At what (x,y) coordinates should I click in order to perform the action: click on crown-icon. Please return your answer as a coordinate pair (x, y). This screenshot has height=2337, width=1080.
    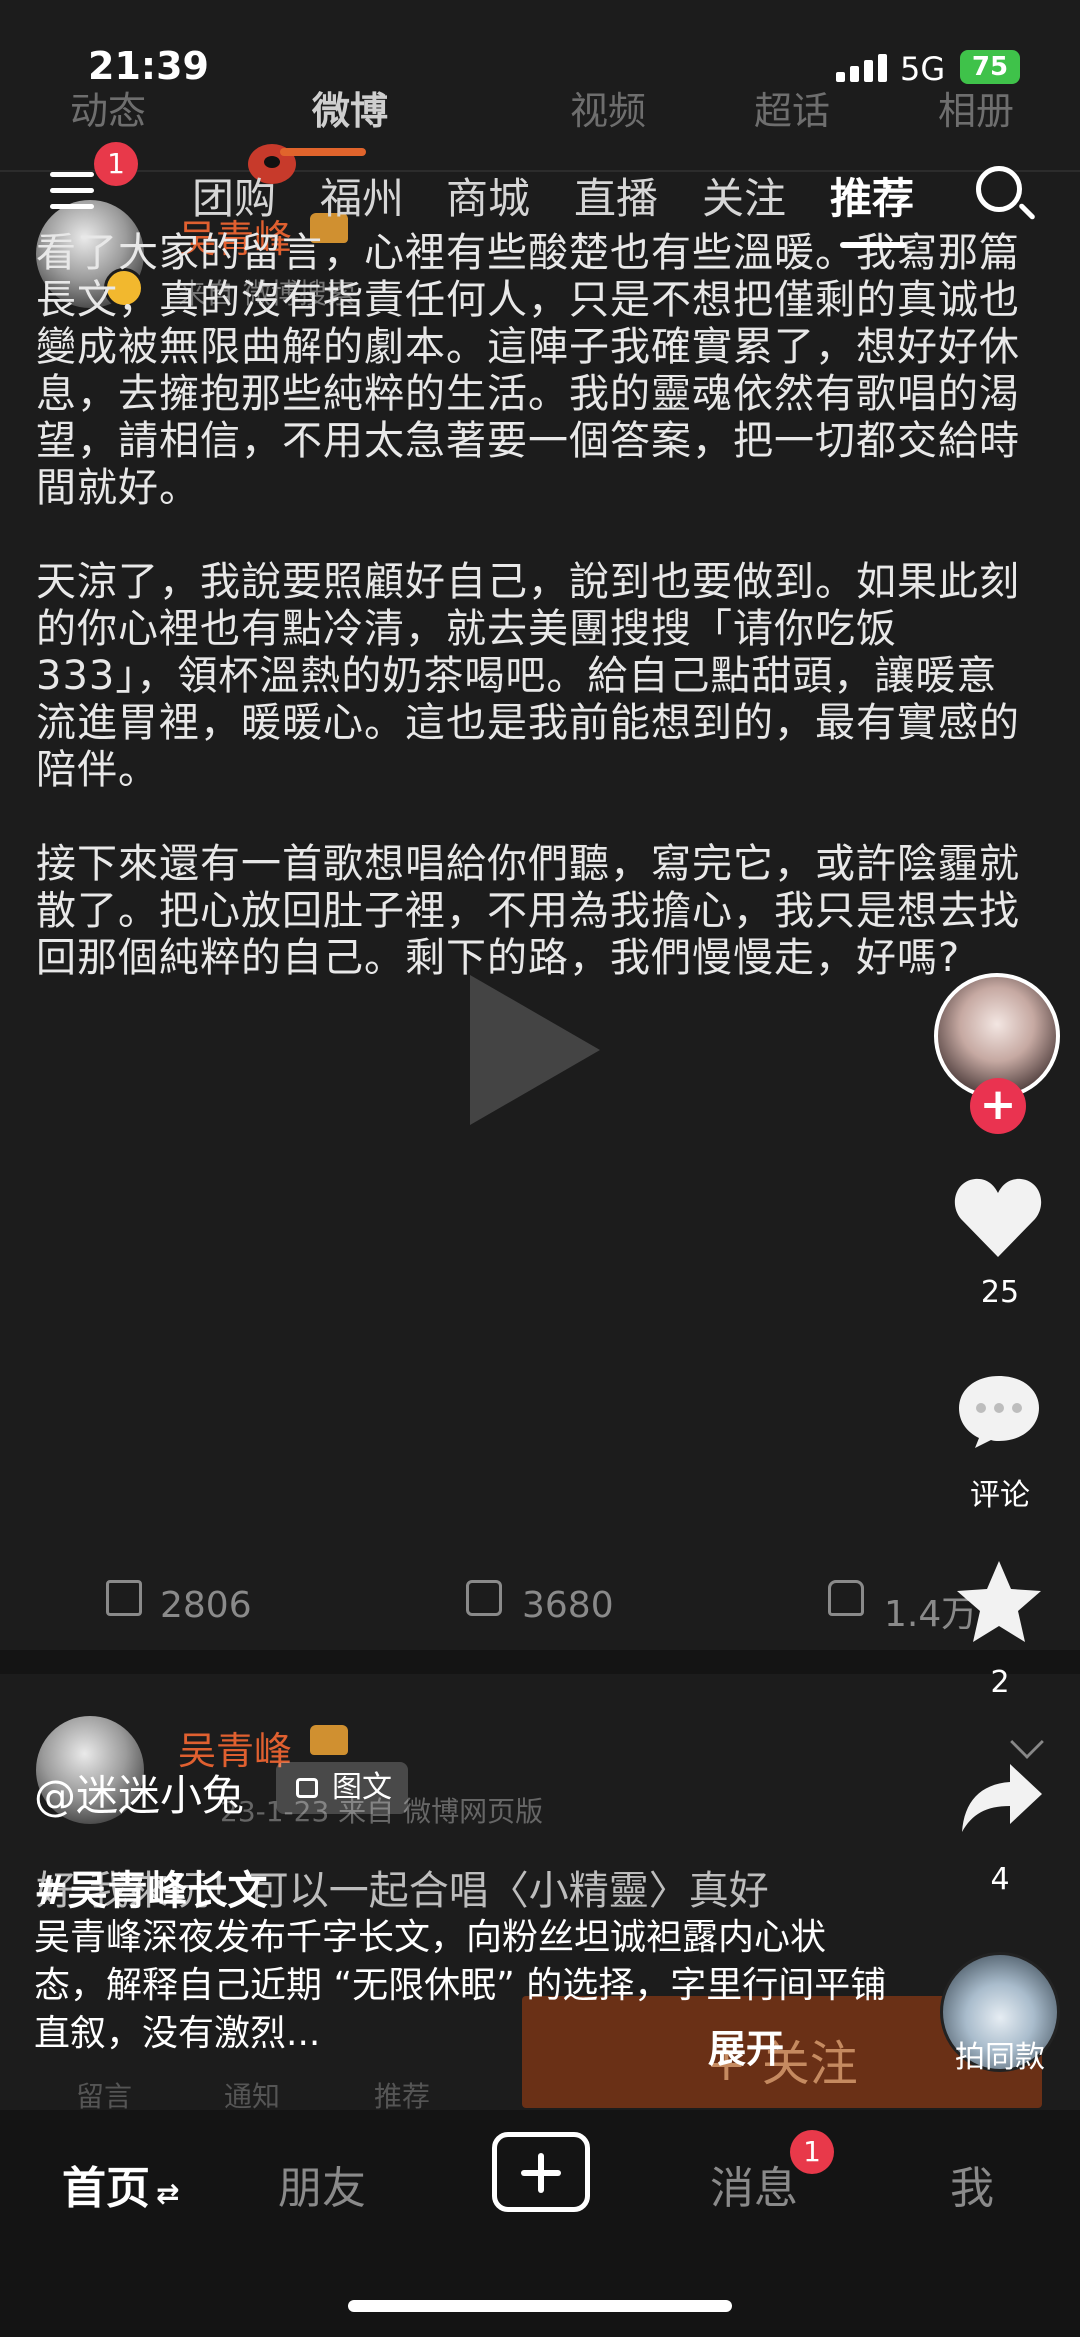
    Looking at the image, I should click on (329, 1740).